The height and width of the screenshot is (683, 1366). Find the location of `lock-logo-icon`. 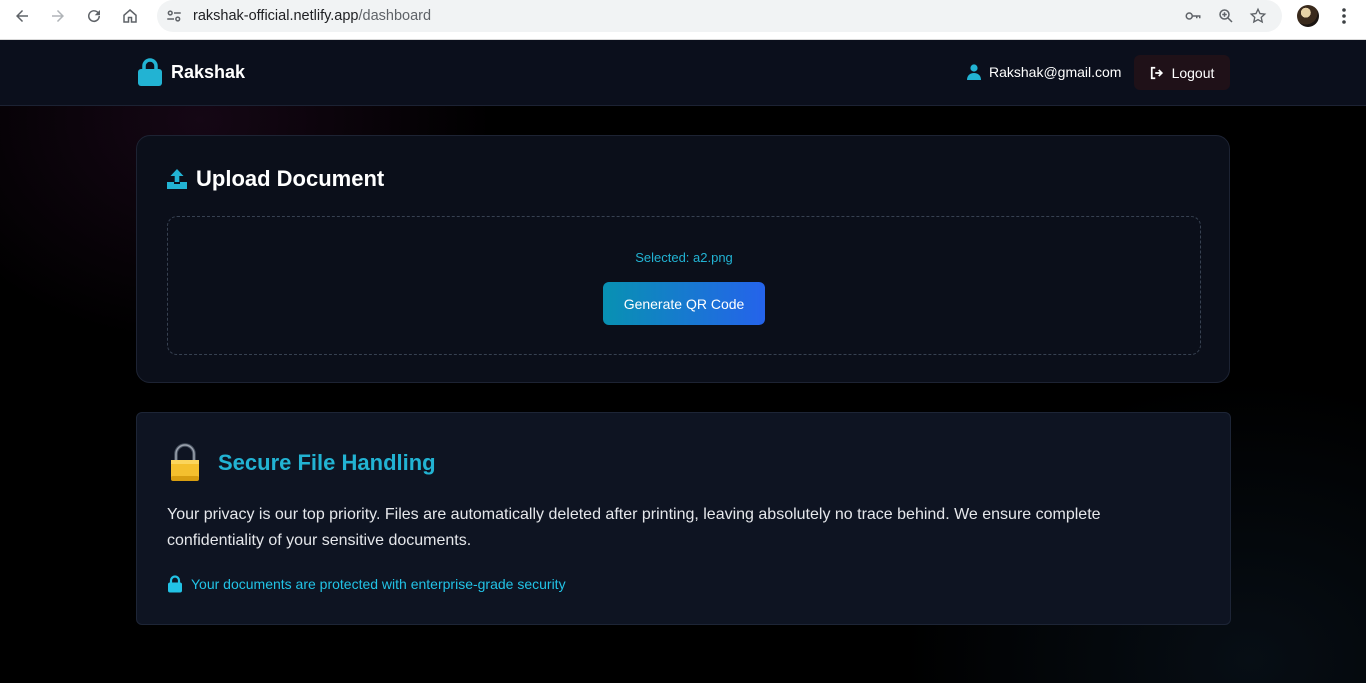

lock-logo-icon is located at coordinates (150, 72).